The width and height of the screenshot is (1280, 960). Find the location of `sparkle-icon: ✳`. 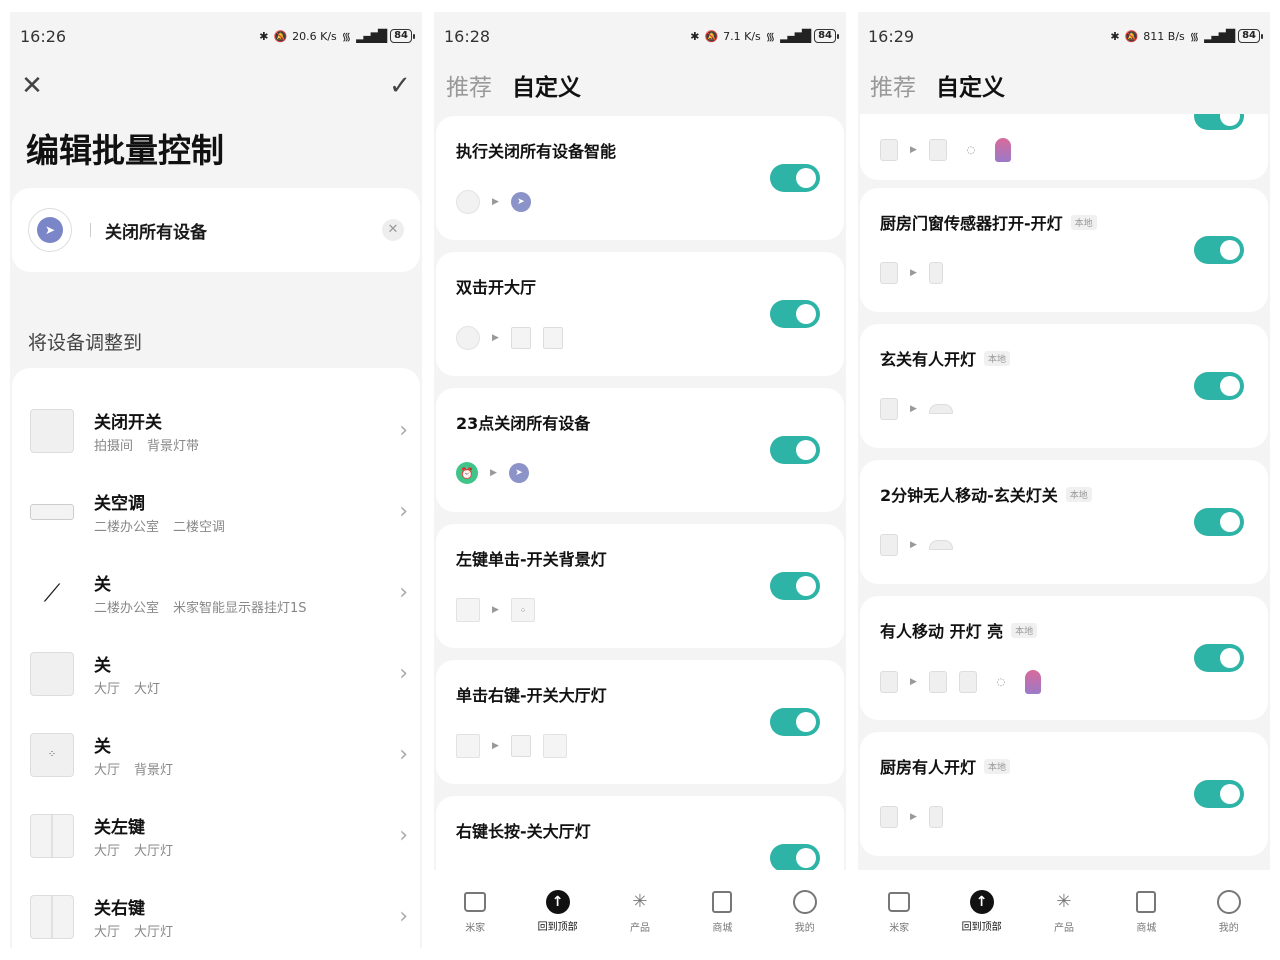

sparkle-icon: ✳ is located at coordinates (1064, 901).